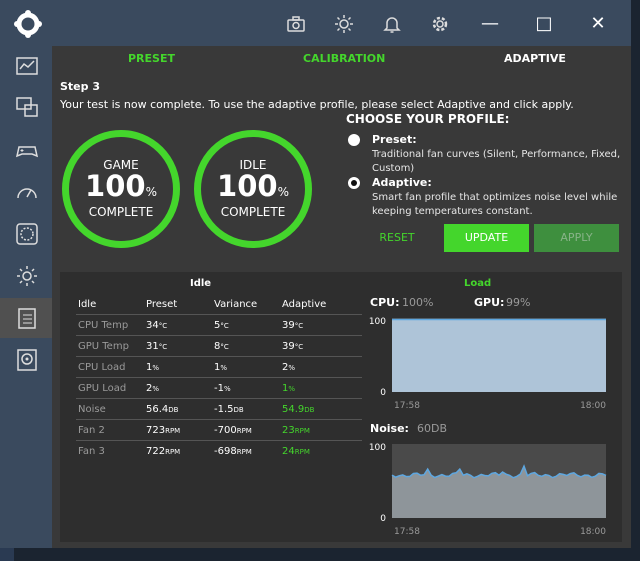  What do you see at coordinates (221, 346) in the screenshot?
I see `variance-value: 8°C` at bounding box center [221, 346].